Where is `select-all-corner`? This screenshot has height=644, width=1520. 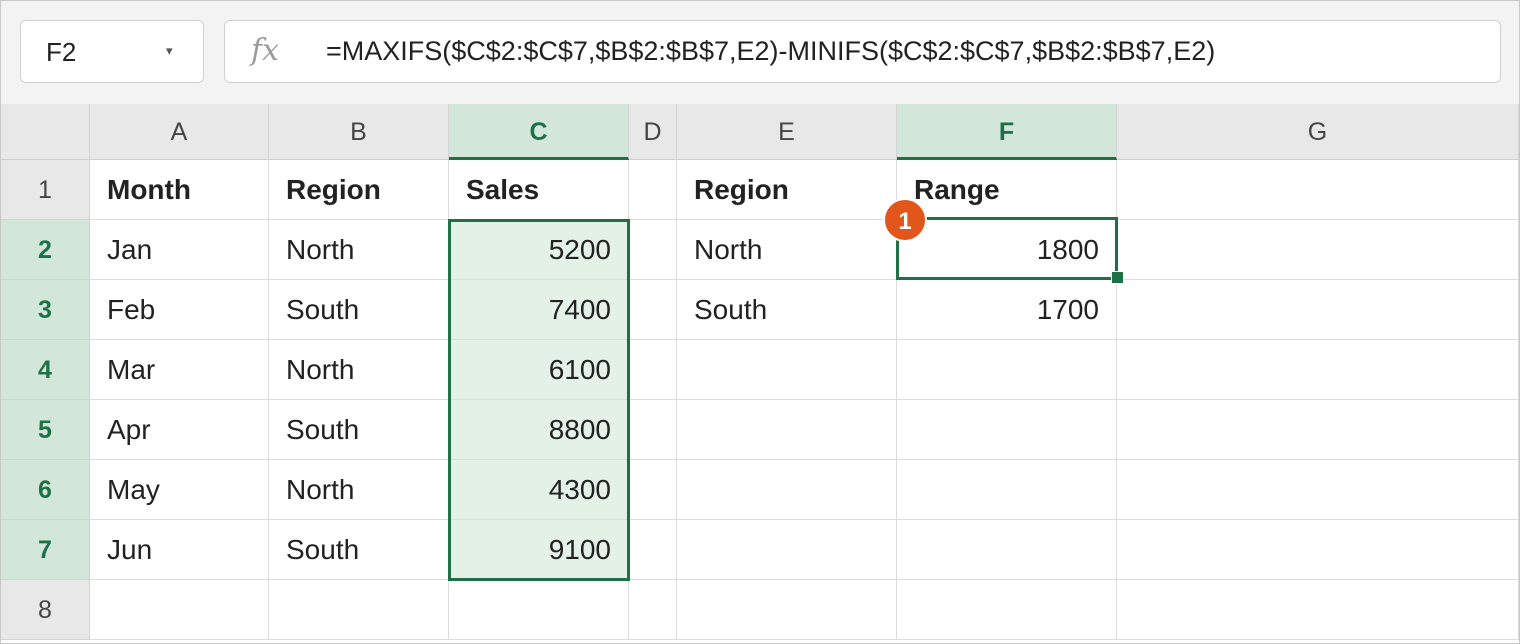 select-all-corner is located at coordinates (45, 132).